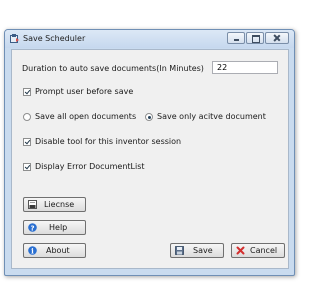 The width and height of the screenshot is (320, 300). Describe the element at coordinates (203, 250) in the screenshot. I see `save-button-label: Save` at that location.